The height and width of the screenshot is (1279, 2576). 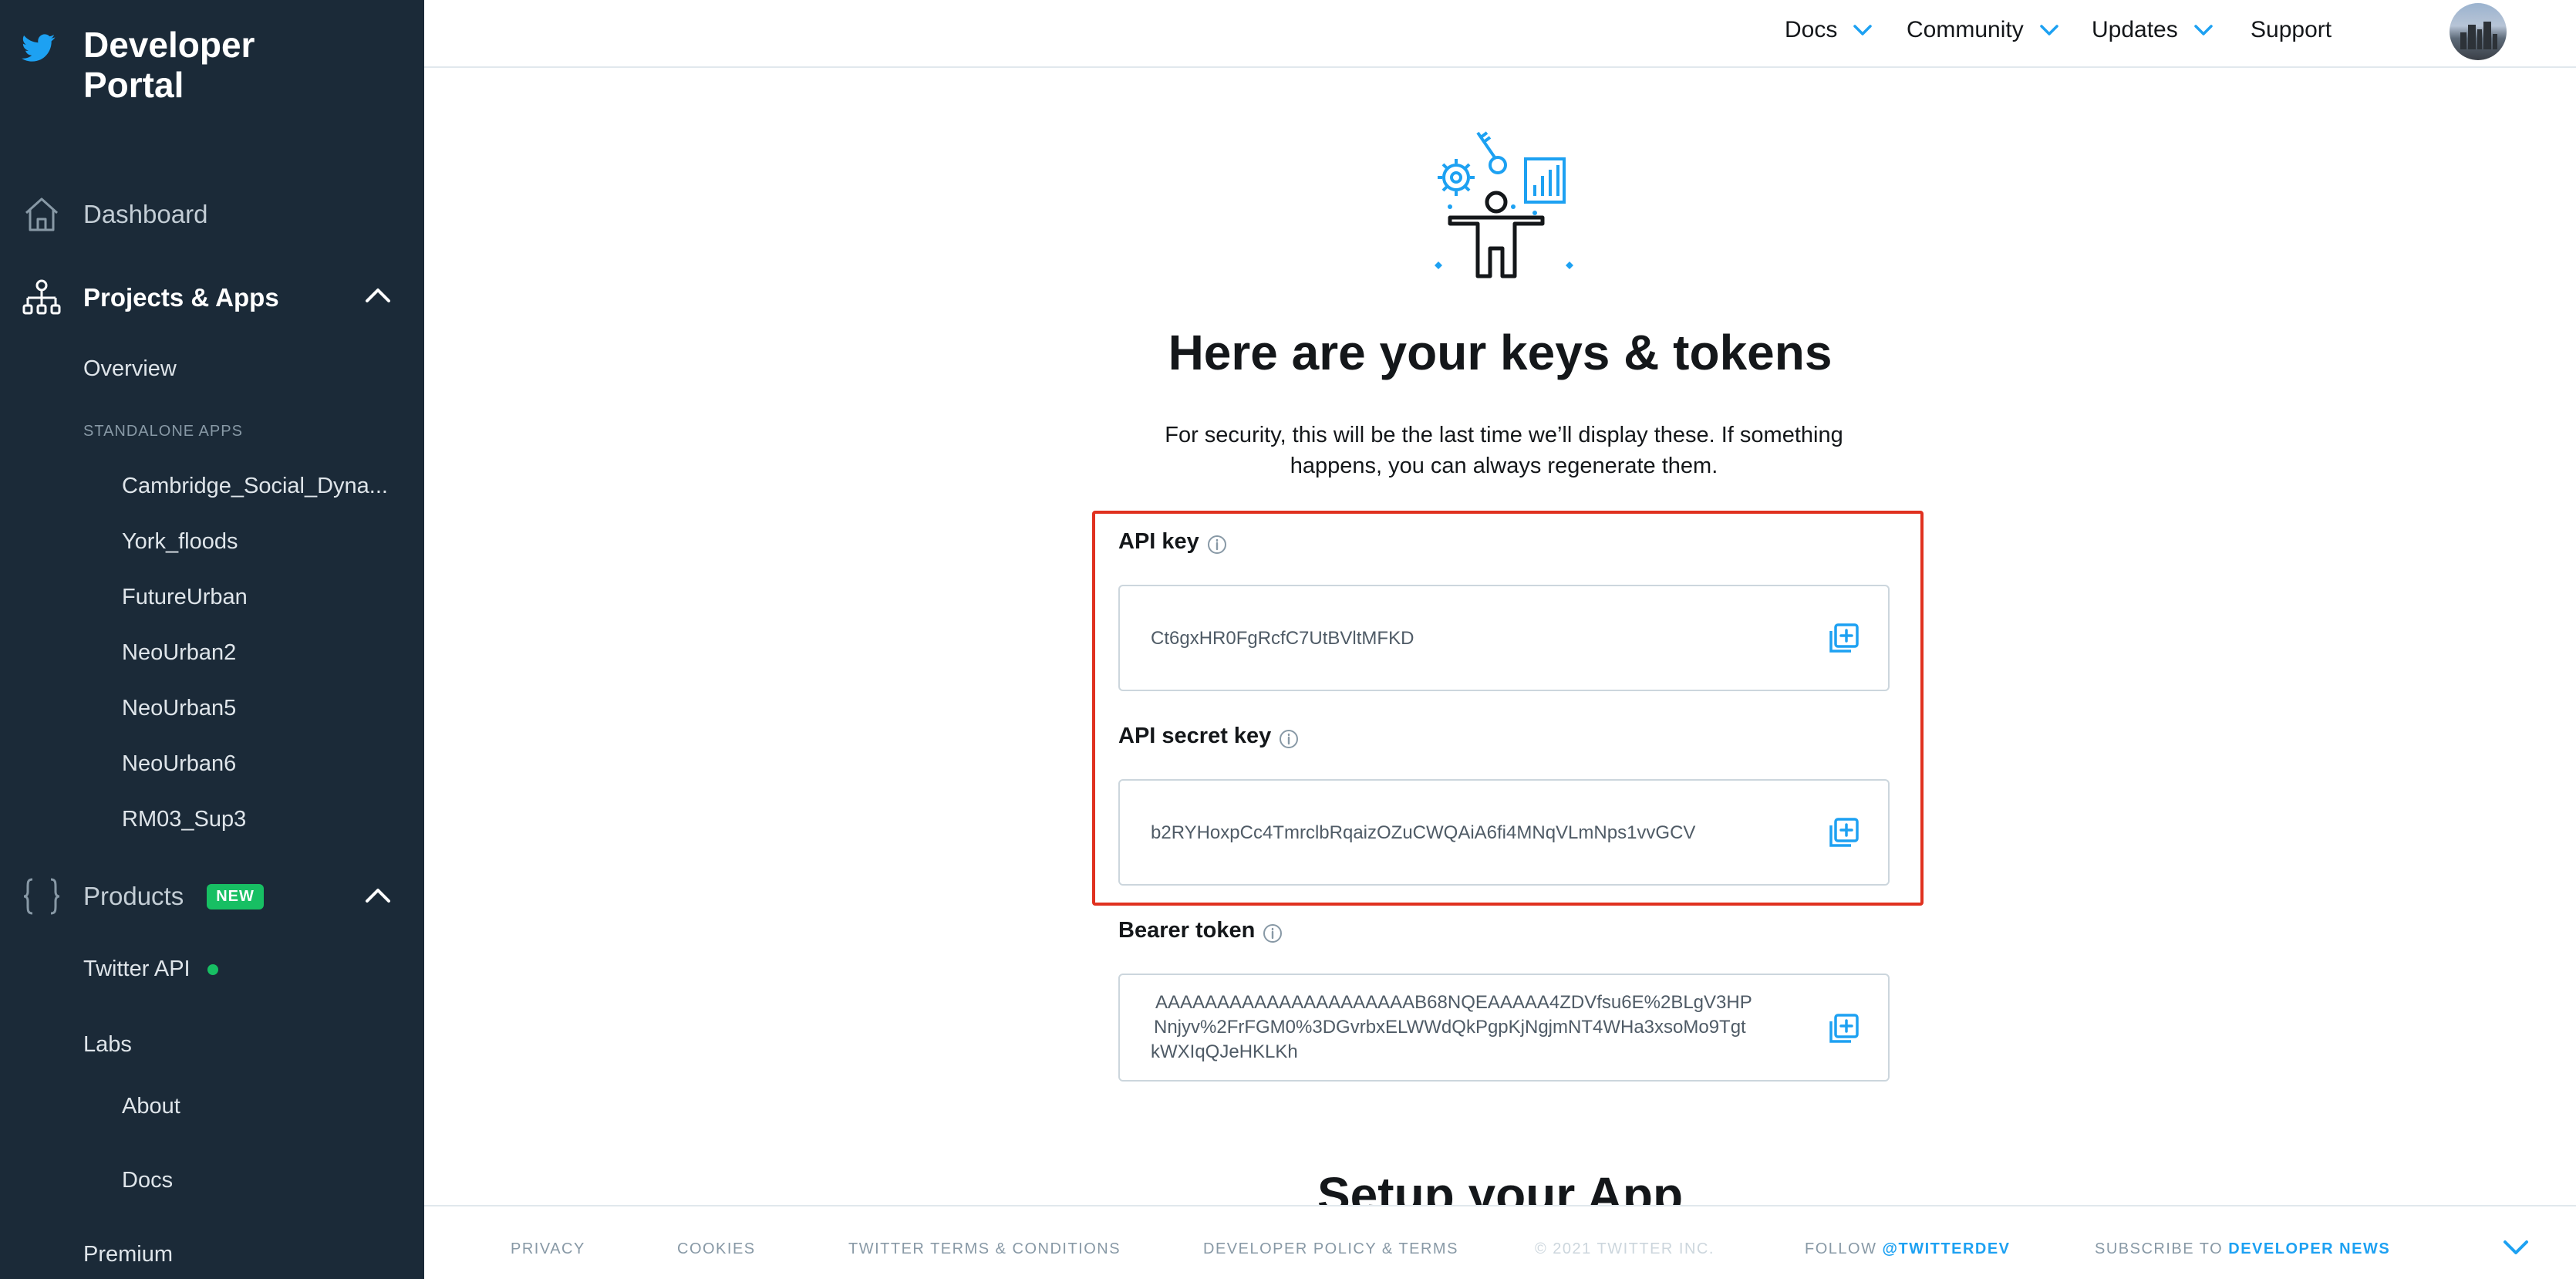 What do you see at coordinates (180, 542) in the screenshot?
I see `sidebar-app-item: York_floods` at bounding box center [180, 542].